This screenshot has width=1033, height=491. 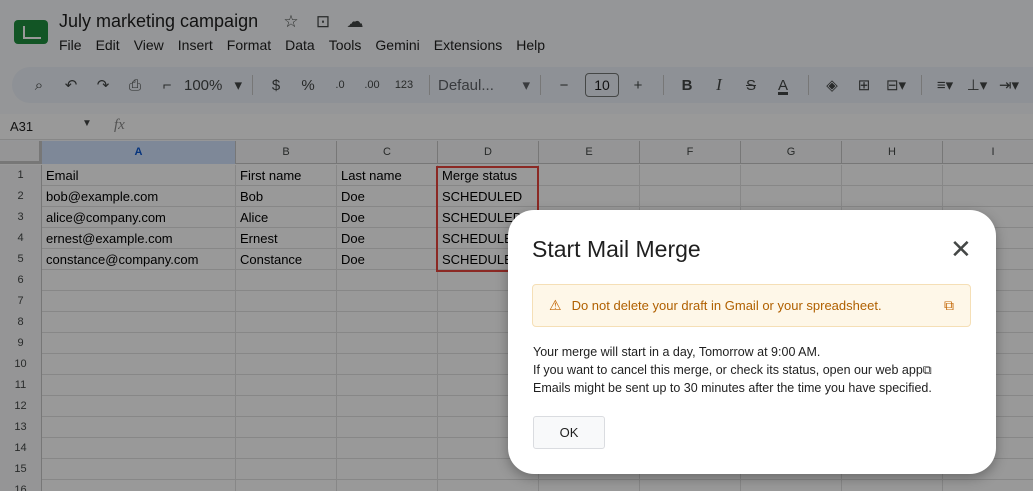 What do you see at coordinates (555, 305) in the screenshot?
I see `warning-icon: ⚠` at bounding box center [555, 305].